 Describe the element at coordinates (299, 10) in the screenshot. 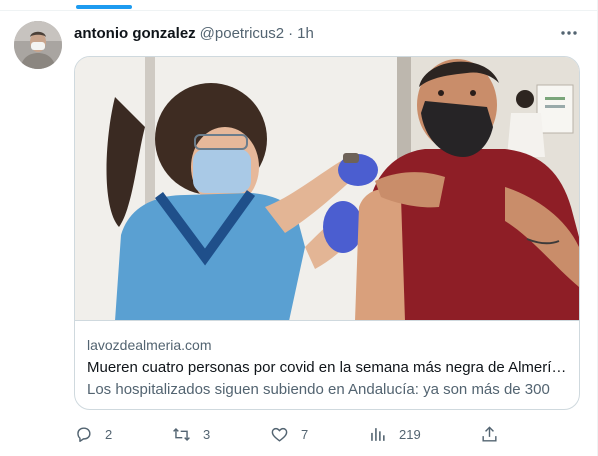

I see `top-divider` at that location.